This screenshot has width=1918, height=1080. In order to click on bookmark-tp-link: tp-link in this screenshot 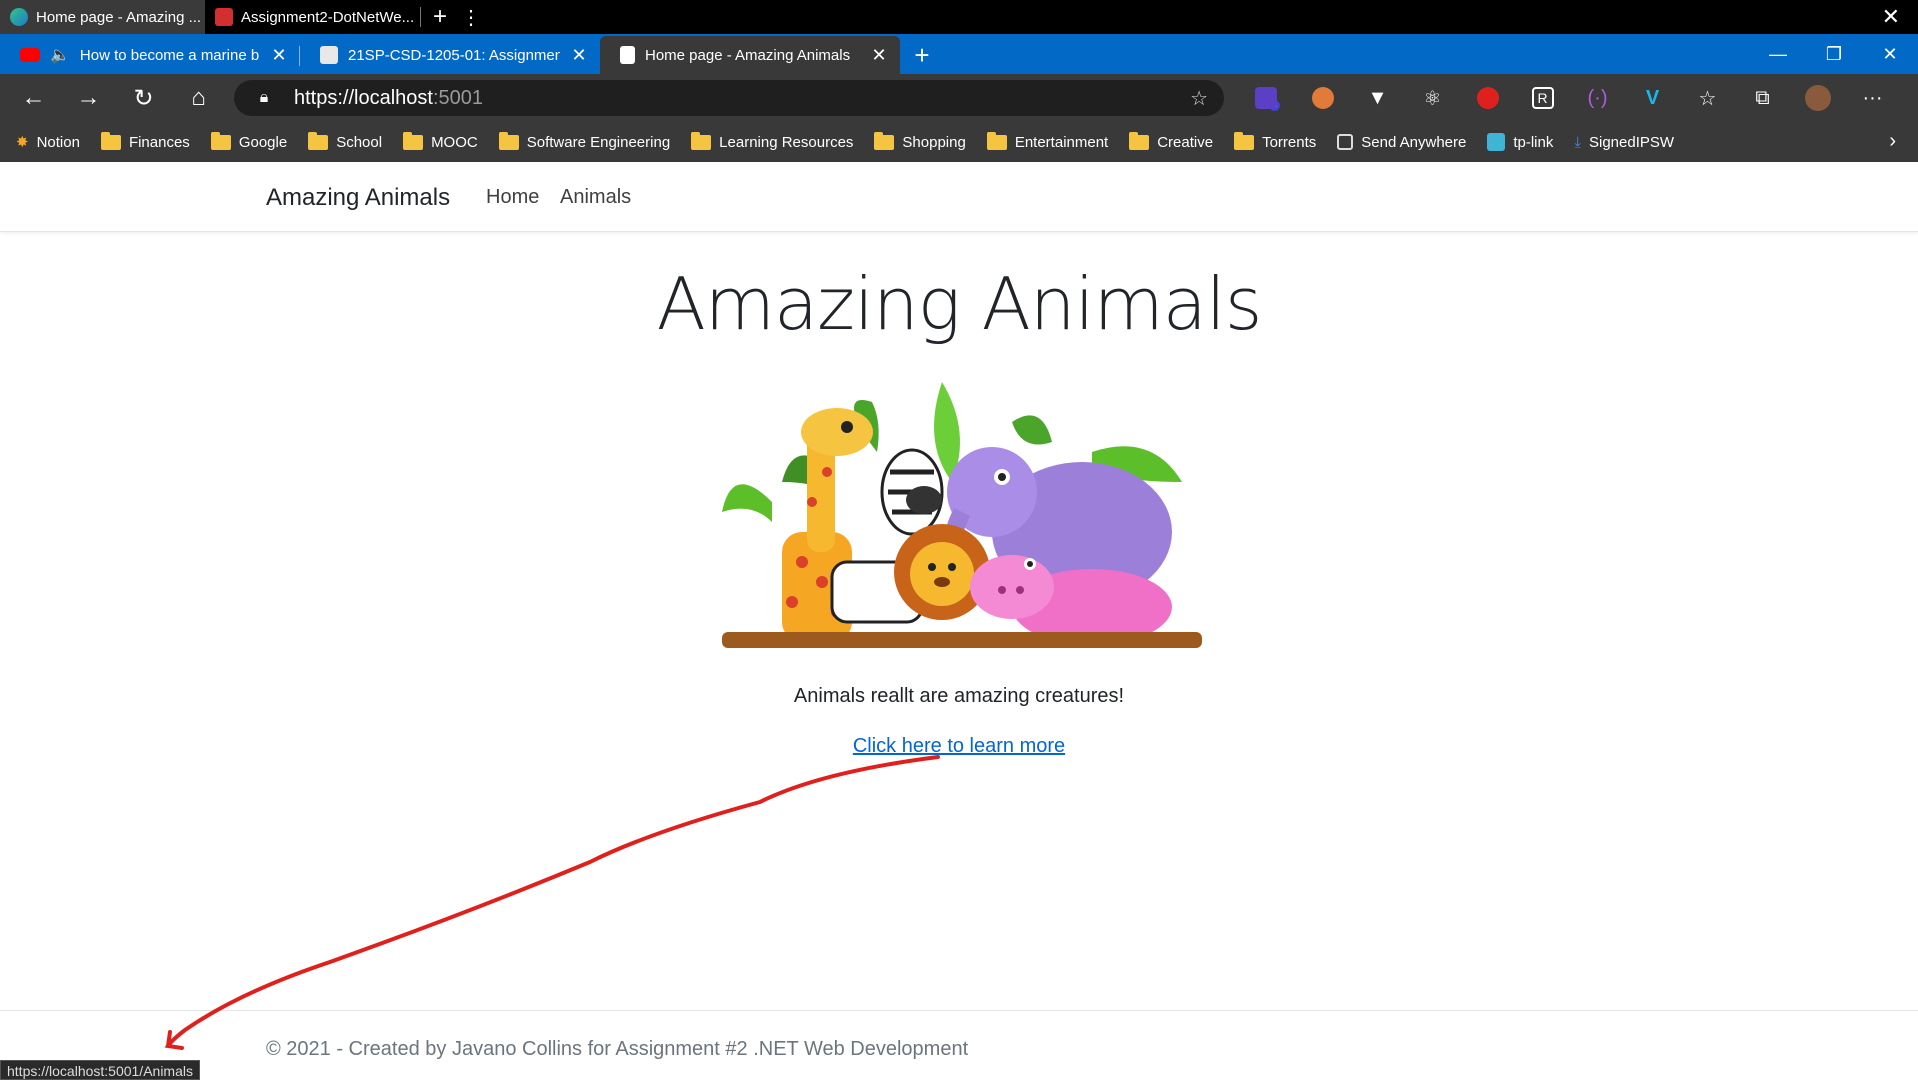, I will do `click(1520, 142)`.